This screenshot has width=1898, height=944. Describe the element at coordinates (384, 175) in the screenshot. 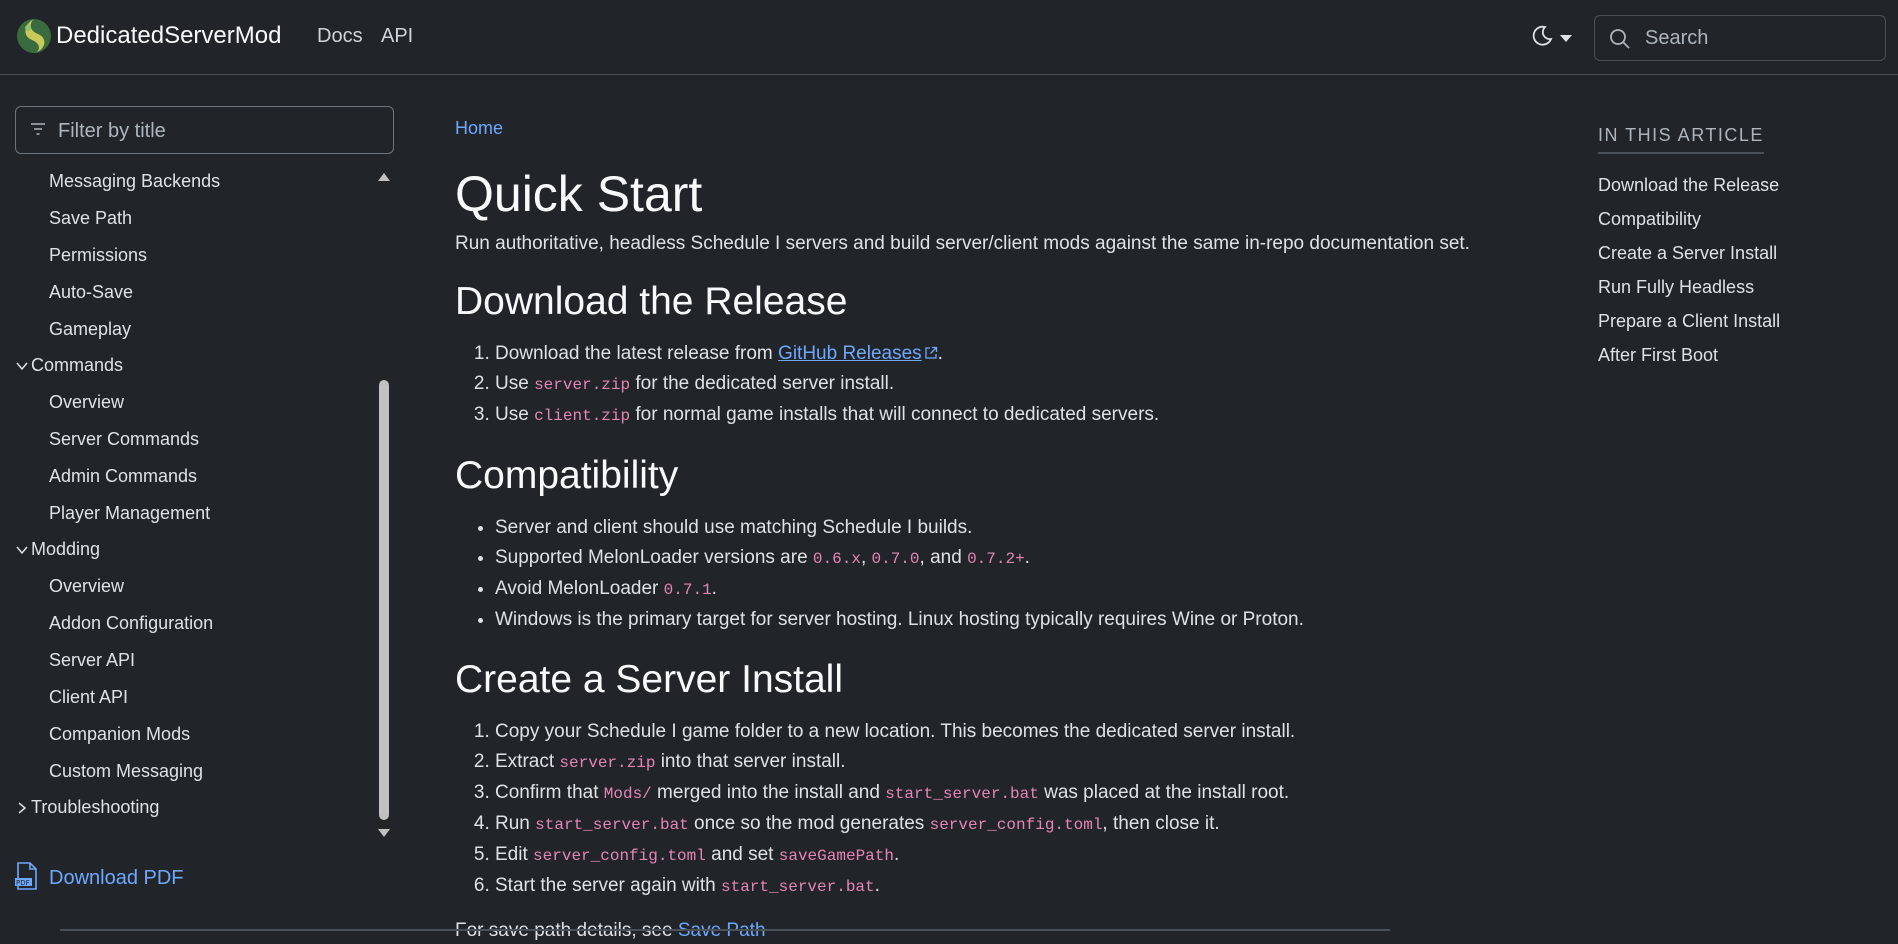

I see `scroll-up-arrow-icon` at that location.